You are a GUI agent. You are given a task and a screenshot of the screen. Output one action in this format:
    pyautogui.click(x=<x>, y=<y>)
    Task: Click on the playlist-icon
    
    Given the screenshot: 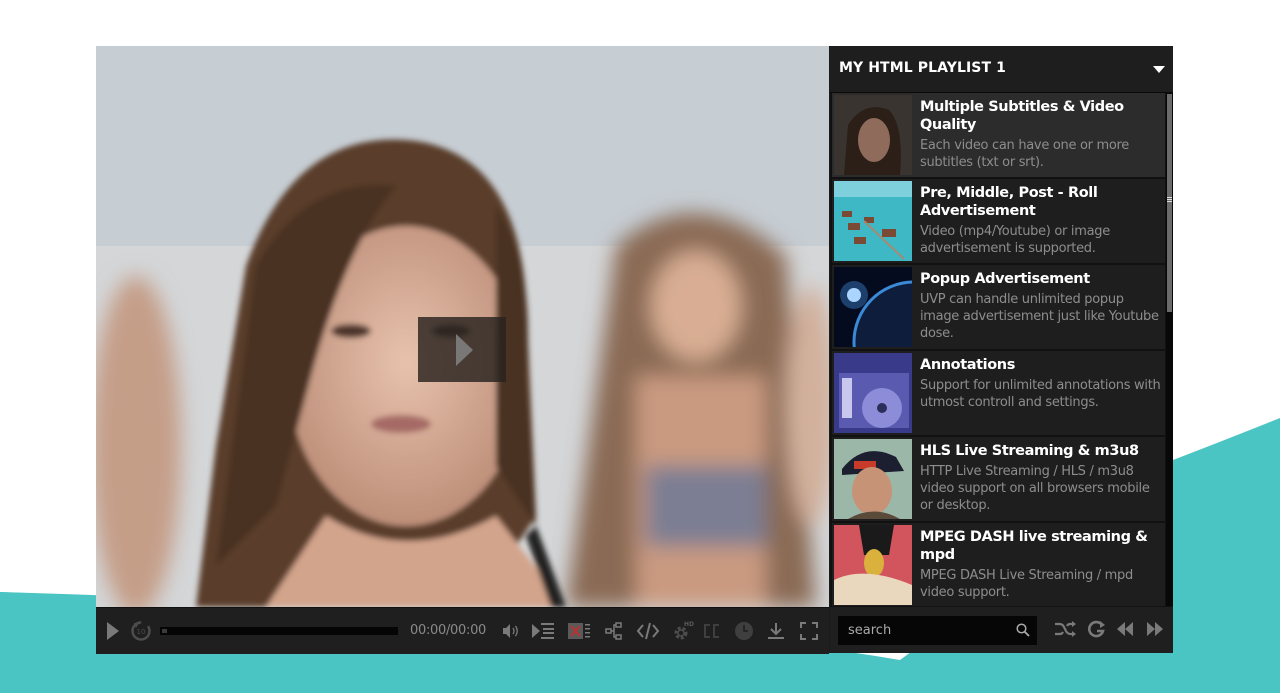 What is the action you would take?
    pyautogui.click(x=543, y=631)
    